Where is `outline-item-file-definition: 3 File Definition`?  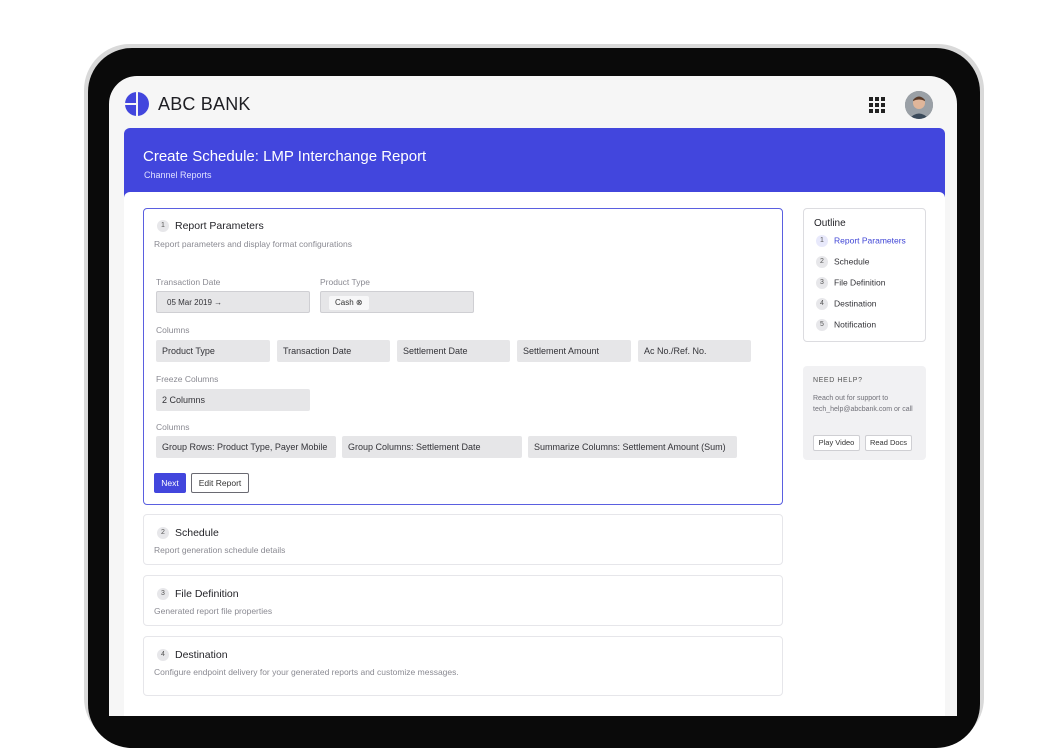 outline-item-file-definition: 3 File Definition is located at coordinates (851, 283).